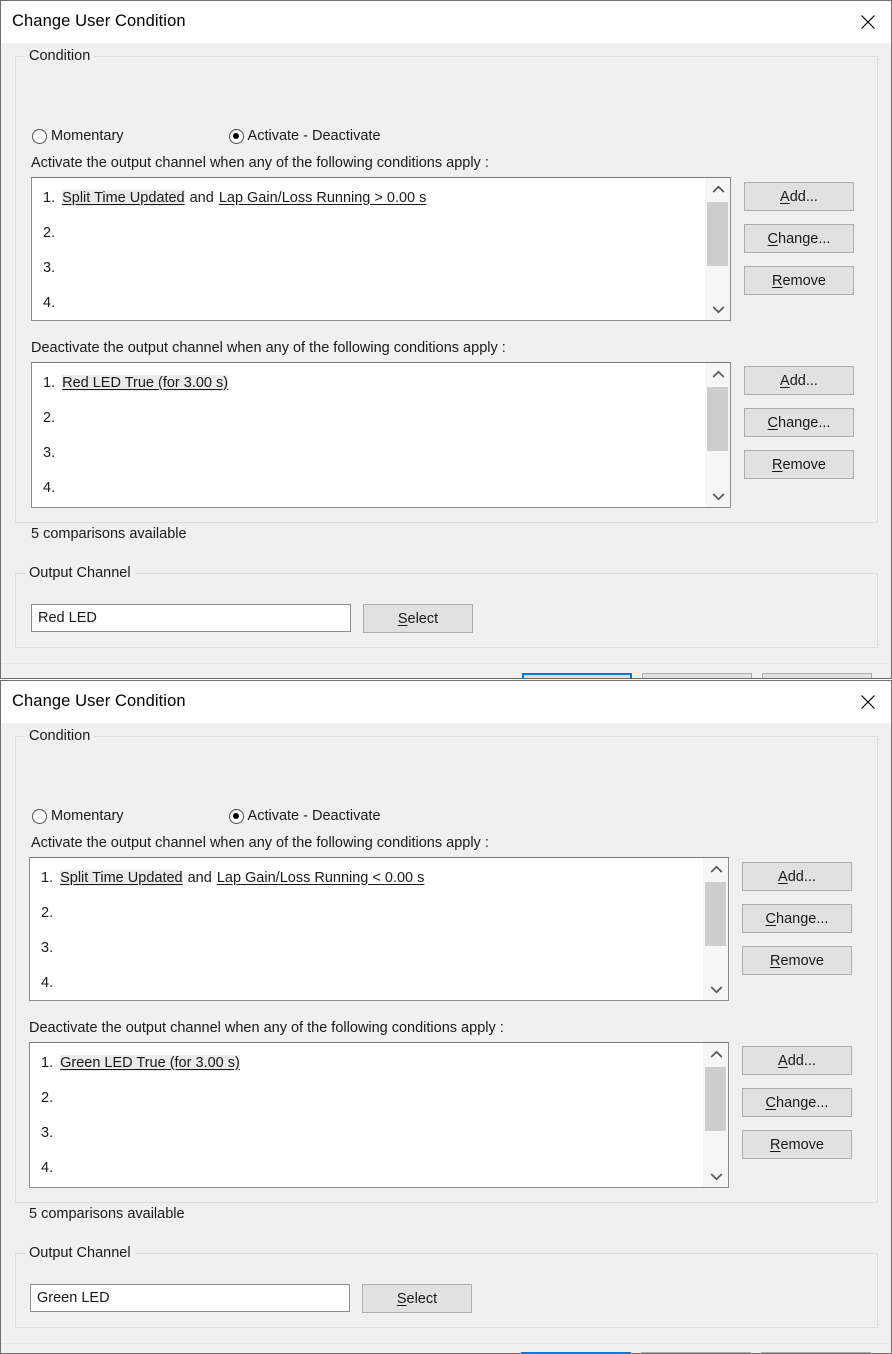 This screenshot has width=892, height=1354. I want to click on deactivate-conditions-list-1: 1. Red LED True (for 3.00 s) 2. 3. 4. 5, so click(381, 435).